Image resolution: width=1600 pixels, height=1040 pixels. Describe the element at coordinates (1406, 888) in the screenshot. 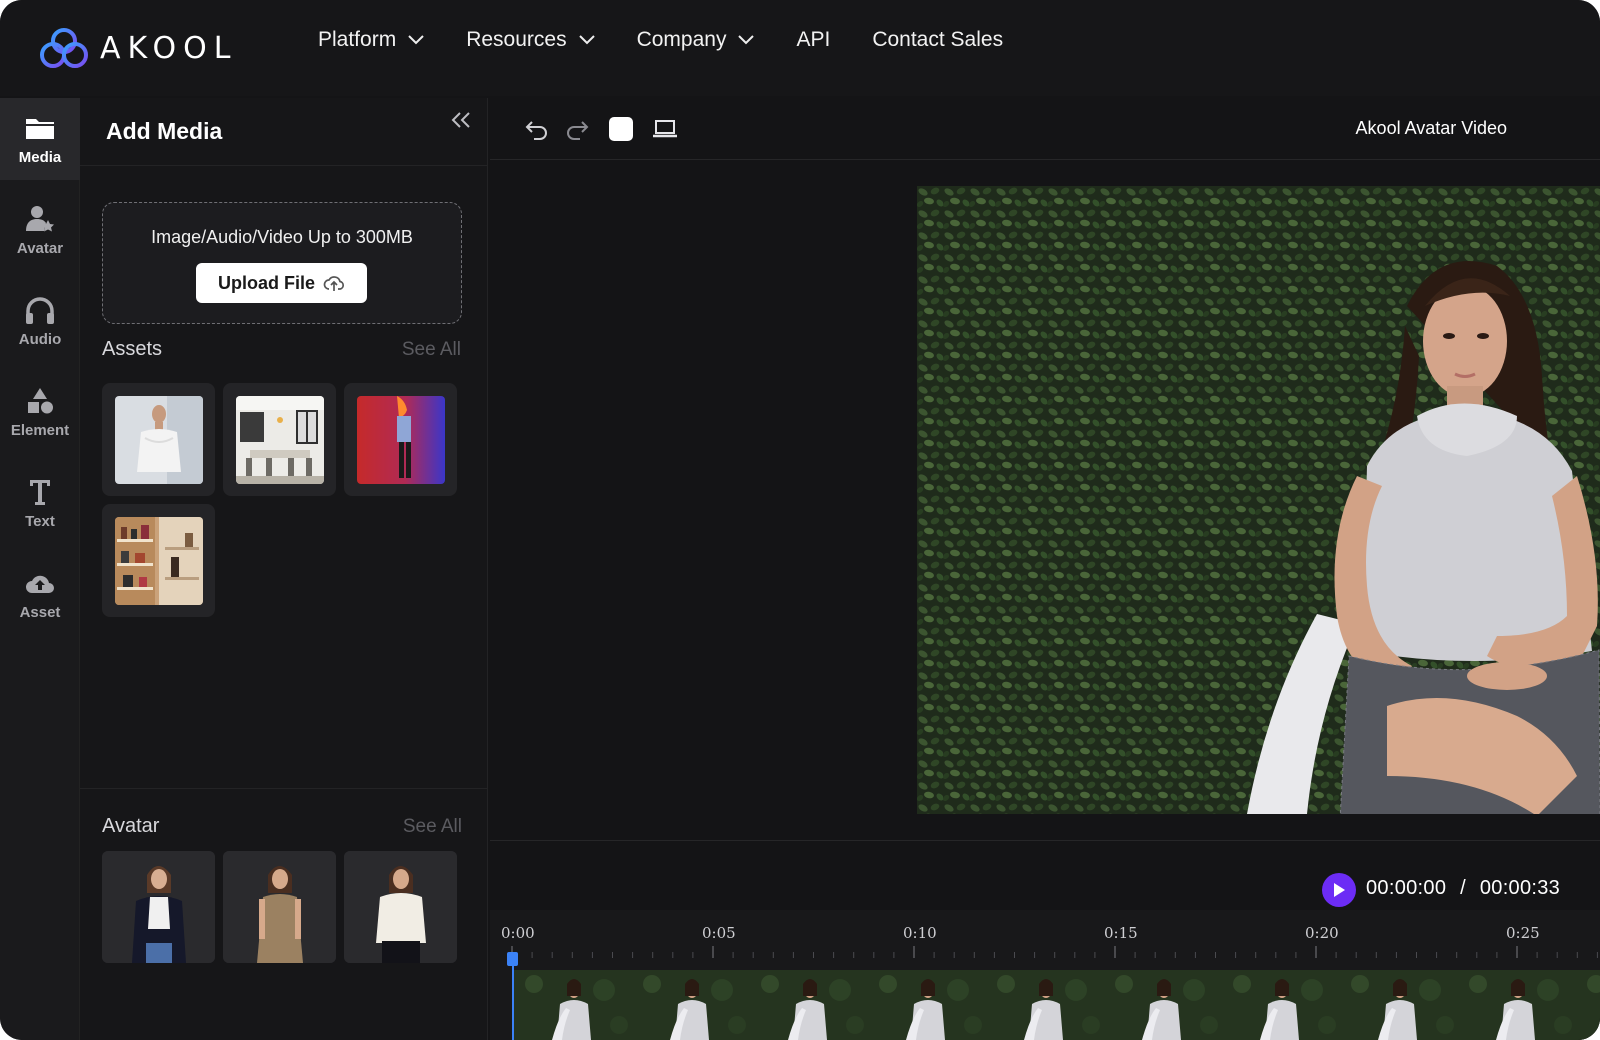

I see `current-time: 00:00:00` at that location.